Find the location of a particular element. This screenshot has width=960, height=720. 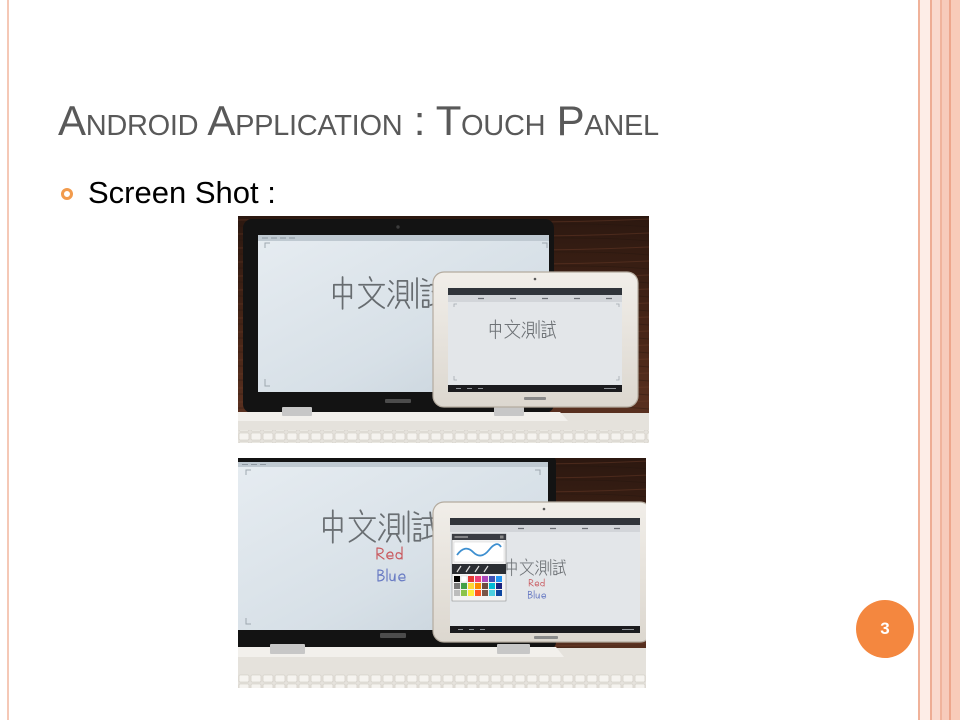

pen-type-bar is located at coordinates (479, 569).